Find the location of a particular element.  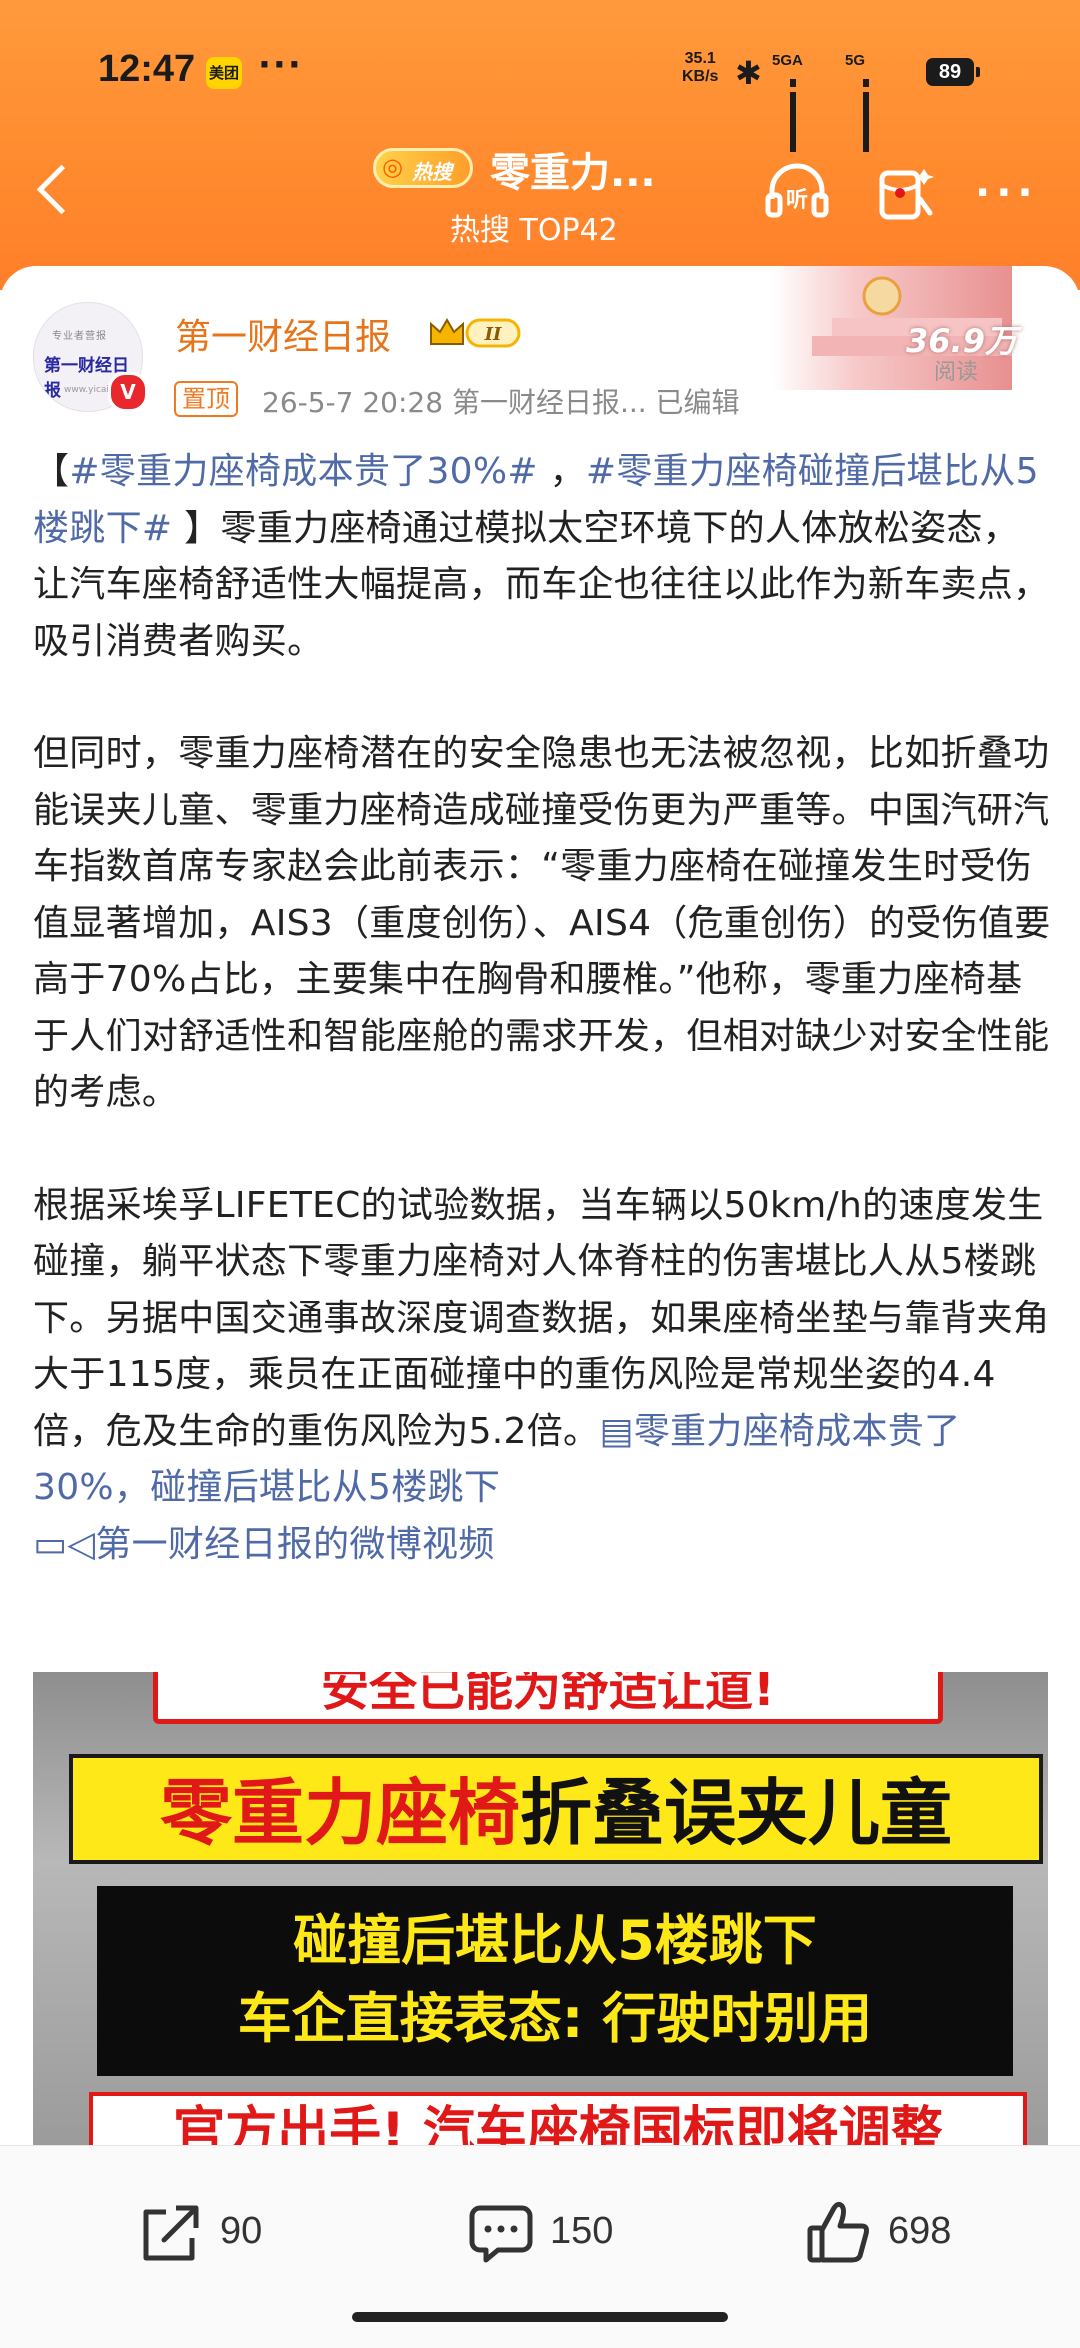

battery-icon: 89 is located at coordinates (953, 72).